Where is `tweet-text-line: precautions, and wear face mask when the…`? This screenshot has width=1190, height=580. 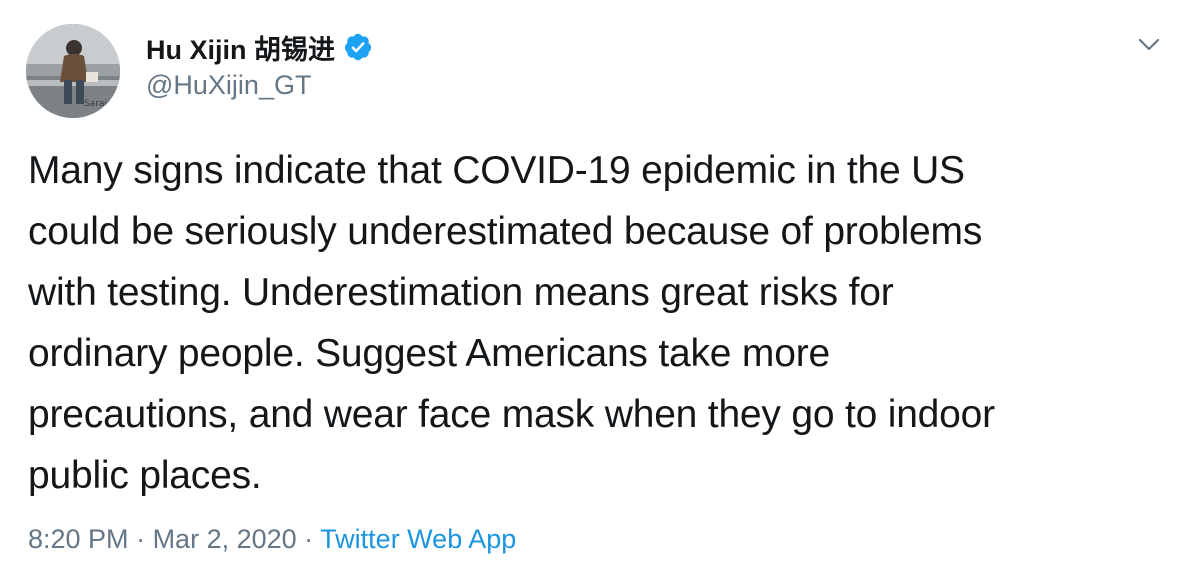 tweet-text-line: precautions, and wear face mask when the… is located at coordinates (511, 414).